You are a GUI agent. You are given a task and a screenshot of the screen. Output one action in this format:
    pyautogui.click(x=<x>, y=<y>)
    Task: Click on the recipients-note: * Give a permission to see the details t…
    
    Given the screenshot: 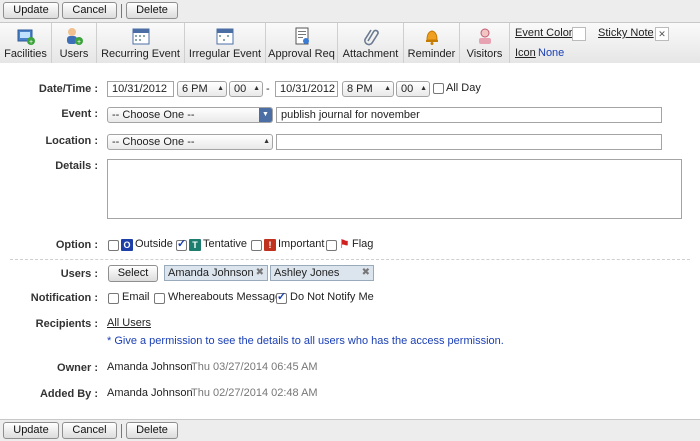 What is the action you would take?
    pyautogui.click(x=305, y=341)
    